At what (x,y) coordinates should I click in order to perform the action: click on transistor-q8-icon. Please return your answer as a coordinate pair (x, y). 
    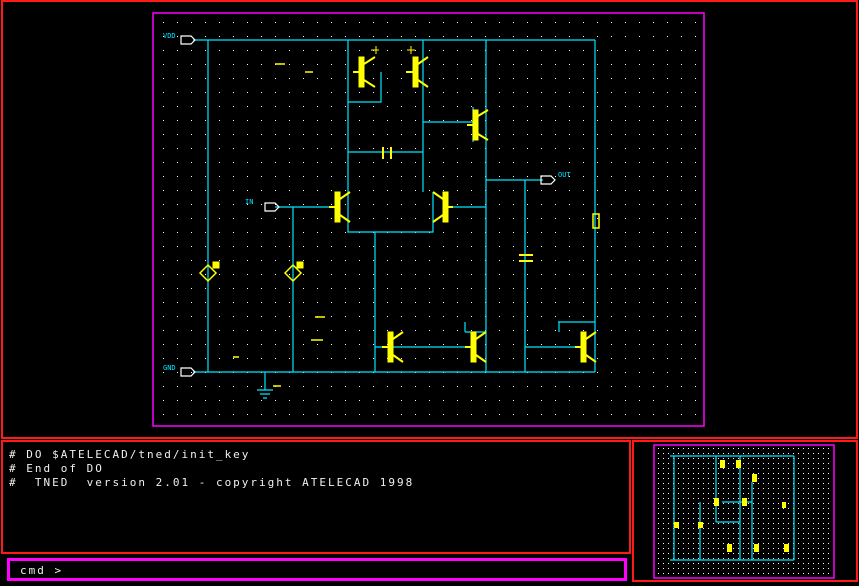
    Looking at the image, I should click on (586, 347).